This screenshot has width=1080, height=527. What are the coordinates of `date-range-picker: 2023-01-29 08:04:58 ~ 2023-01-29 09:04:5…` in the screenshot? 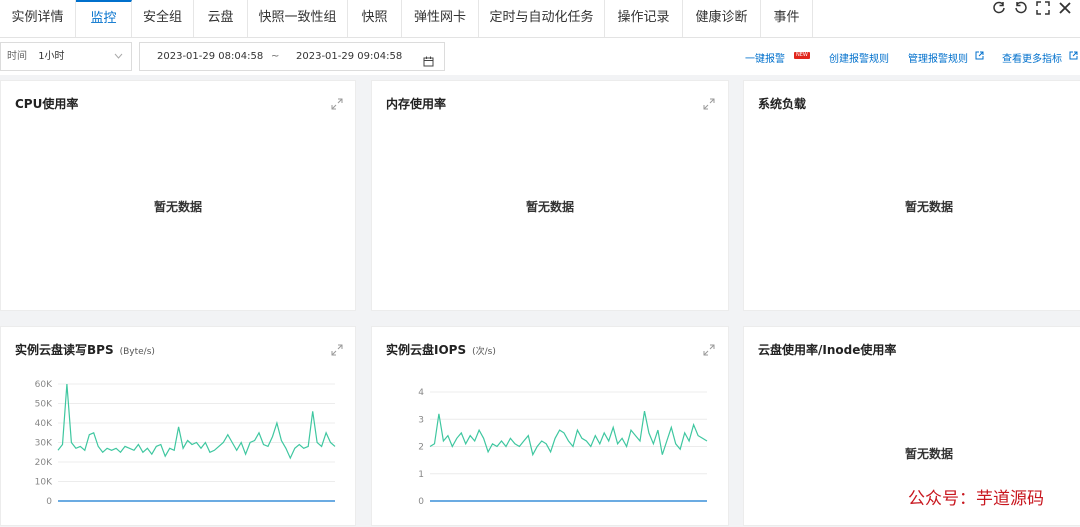 It's located at (292, 56).